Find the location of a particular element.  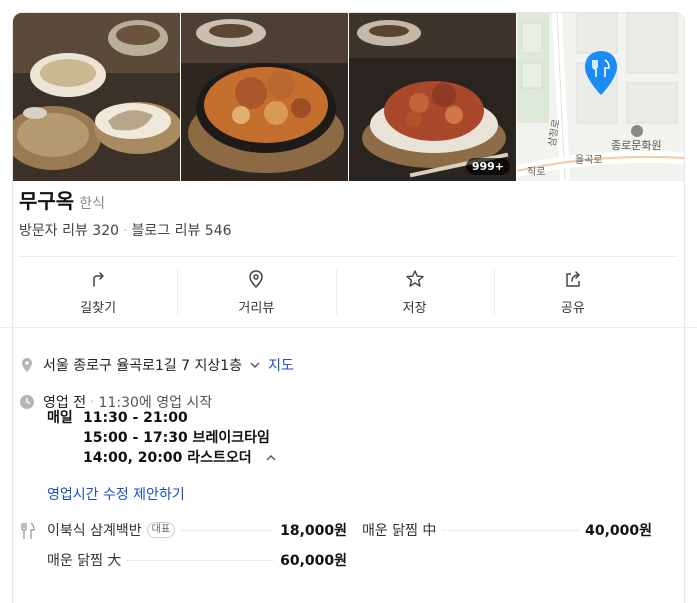

map-road-label-3: 직로 is located at coordinates (536, 172).